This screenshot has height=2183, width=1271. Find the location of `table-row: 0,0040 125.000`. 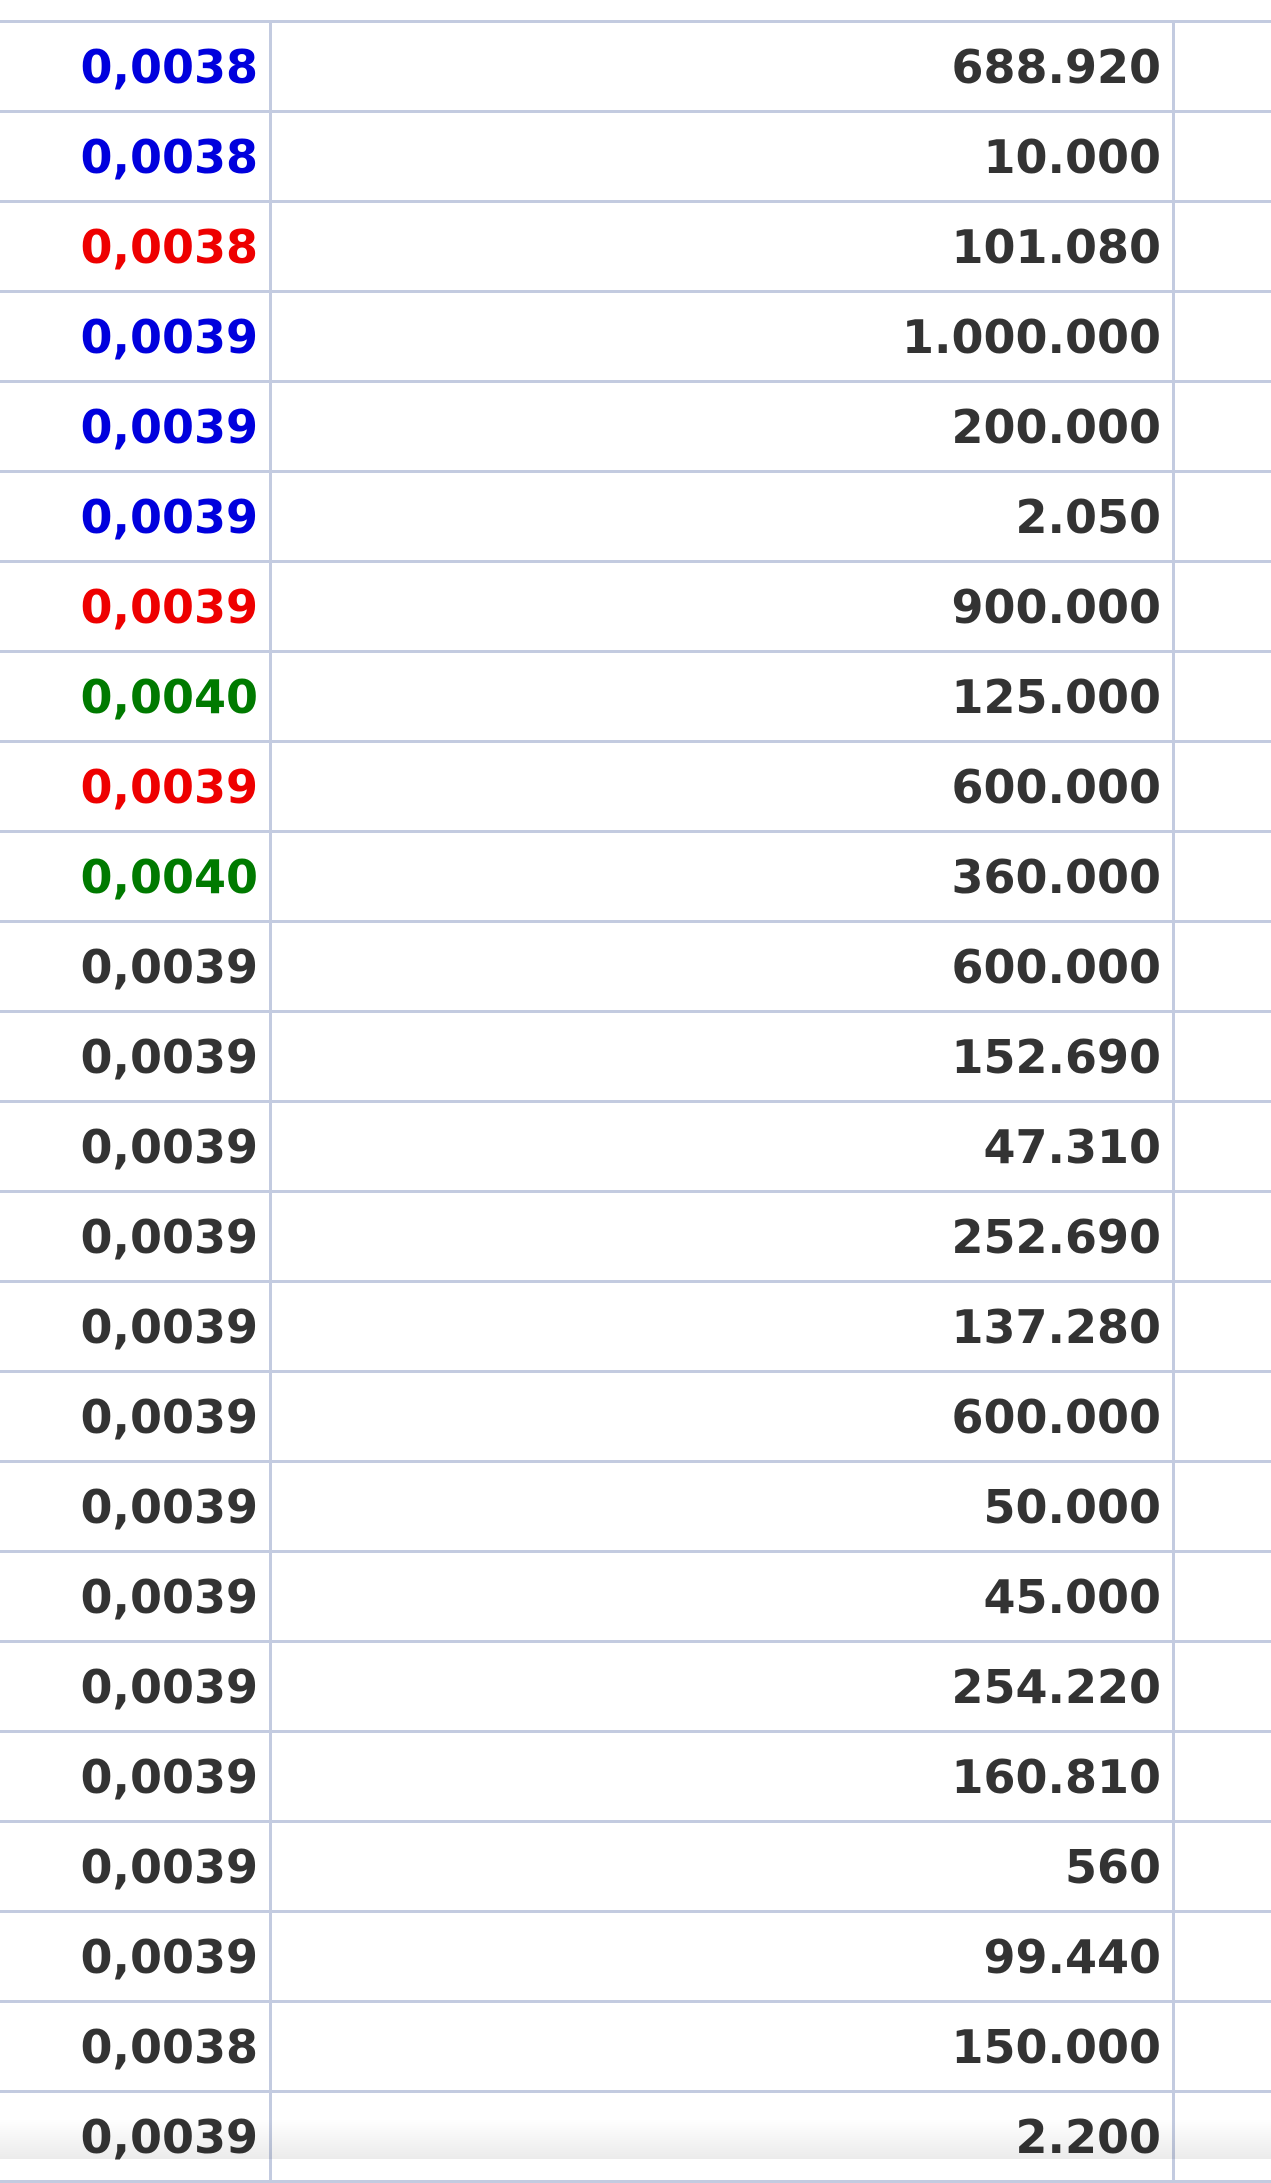

table-row: 0,0040 125.000 is located at coordinates (635, 698).